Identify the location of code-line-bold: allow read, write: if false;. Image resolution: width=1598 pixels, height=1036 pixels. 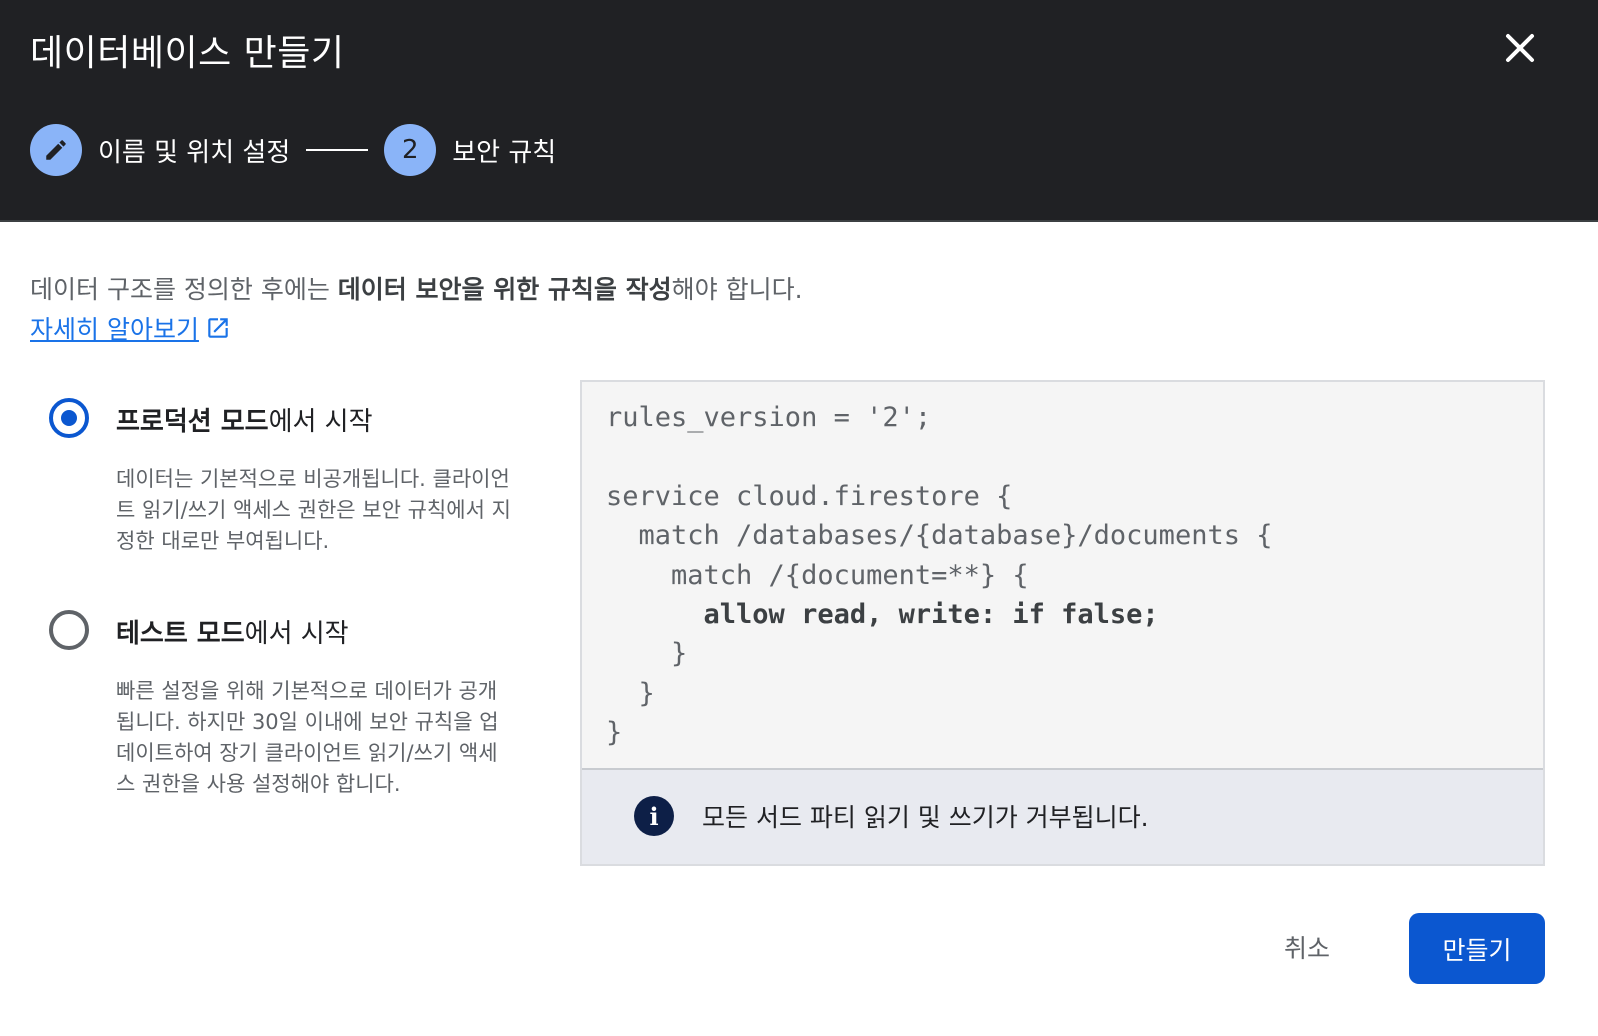
(882, 615).